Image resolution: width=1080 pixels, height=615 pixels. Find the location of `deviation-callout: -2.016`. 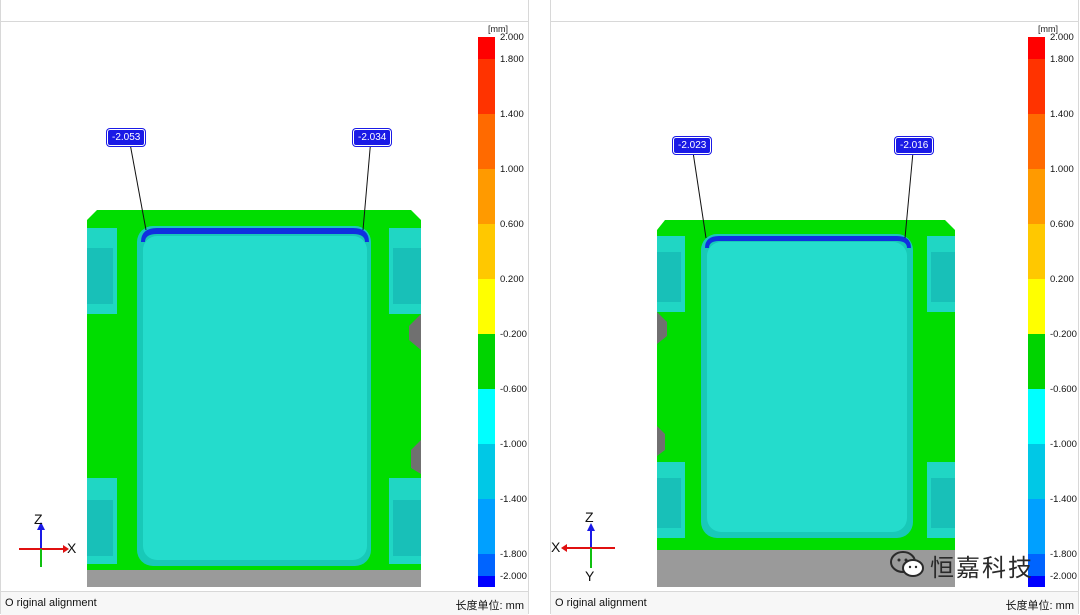

deviation-callout: -2.016 is located at coordinates (914, 145).